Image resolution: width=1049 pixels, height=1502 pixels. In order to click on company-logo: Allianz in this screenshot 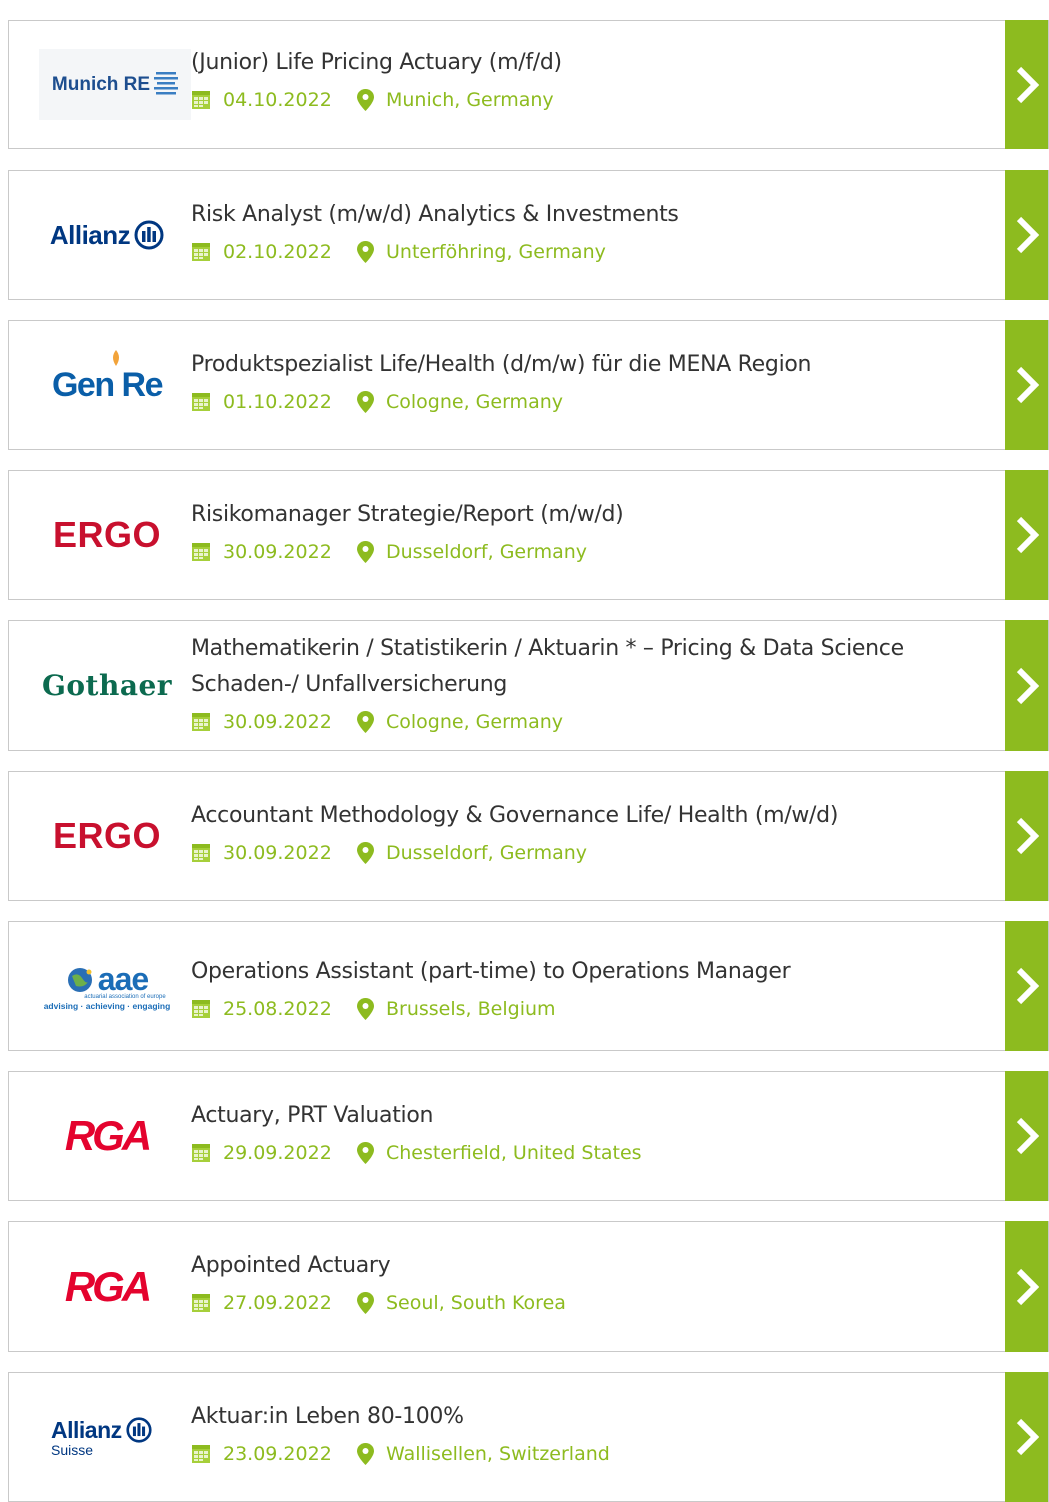, I will do `click(107, 235)`.